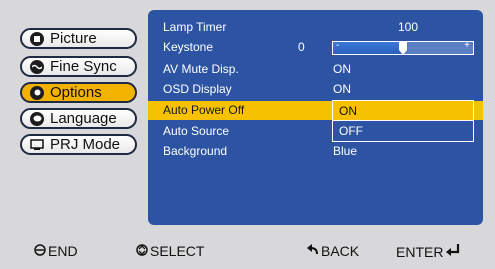 The width and height of the screenshot is (495, 269). I want to click on hint-select-label: SELECT, so click(177, 251).